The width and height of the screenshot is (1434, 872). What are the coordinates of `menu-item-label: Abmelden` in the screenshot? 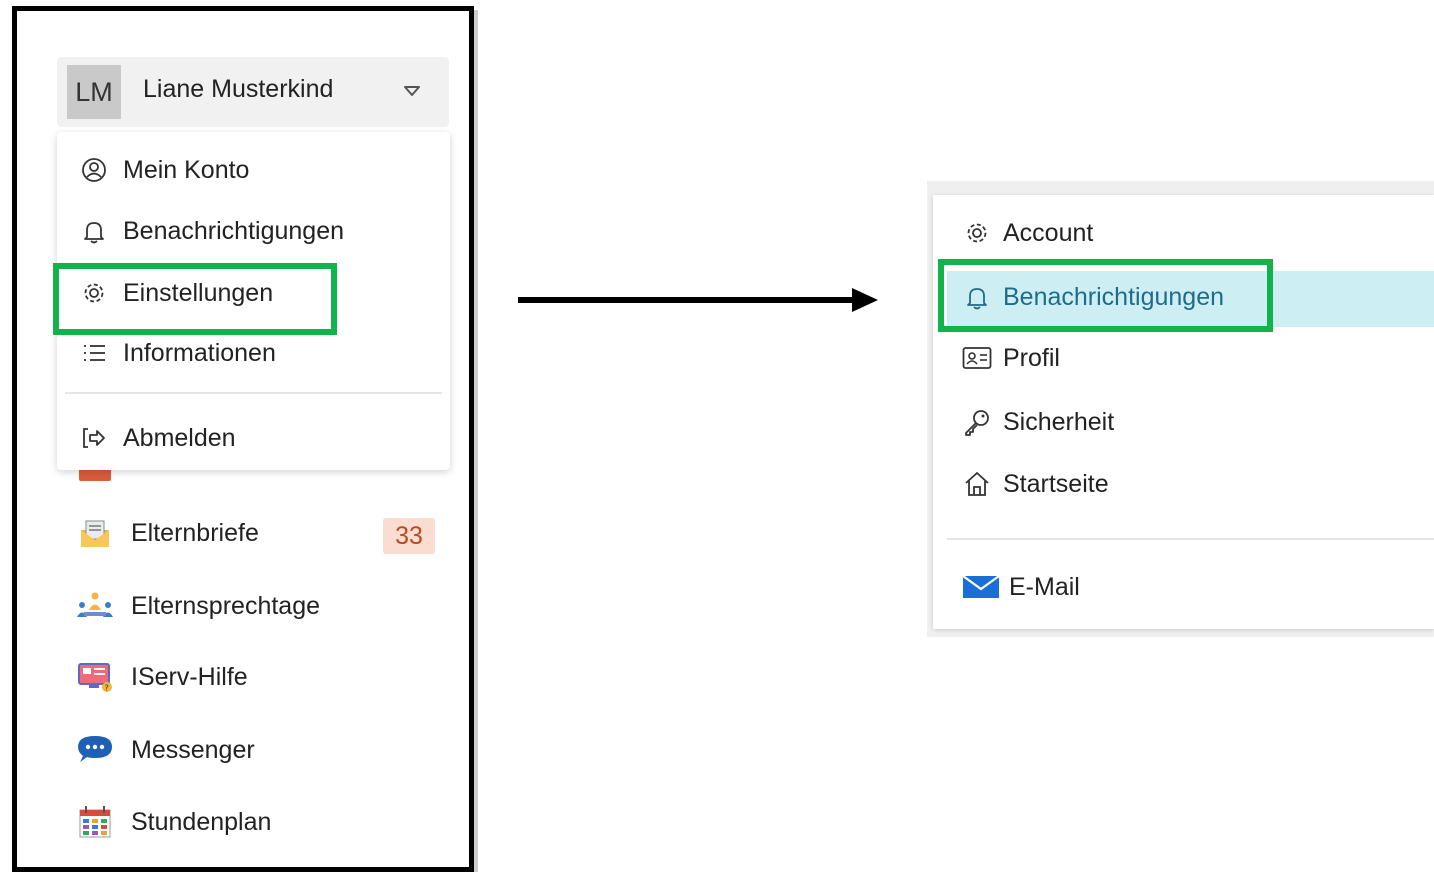 It's located at (179, 437).